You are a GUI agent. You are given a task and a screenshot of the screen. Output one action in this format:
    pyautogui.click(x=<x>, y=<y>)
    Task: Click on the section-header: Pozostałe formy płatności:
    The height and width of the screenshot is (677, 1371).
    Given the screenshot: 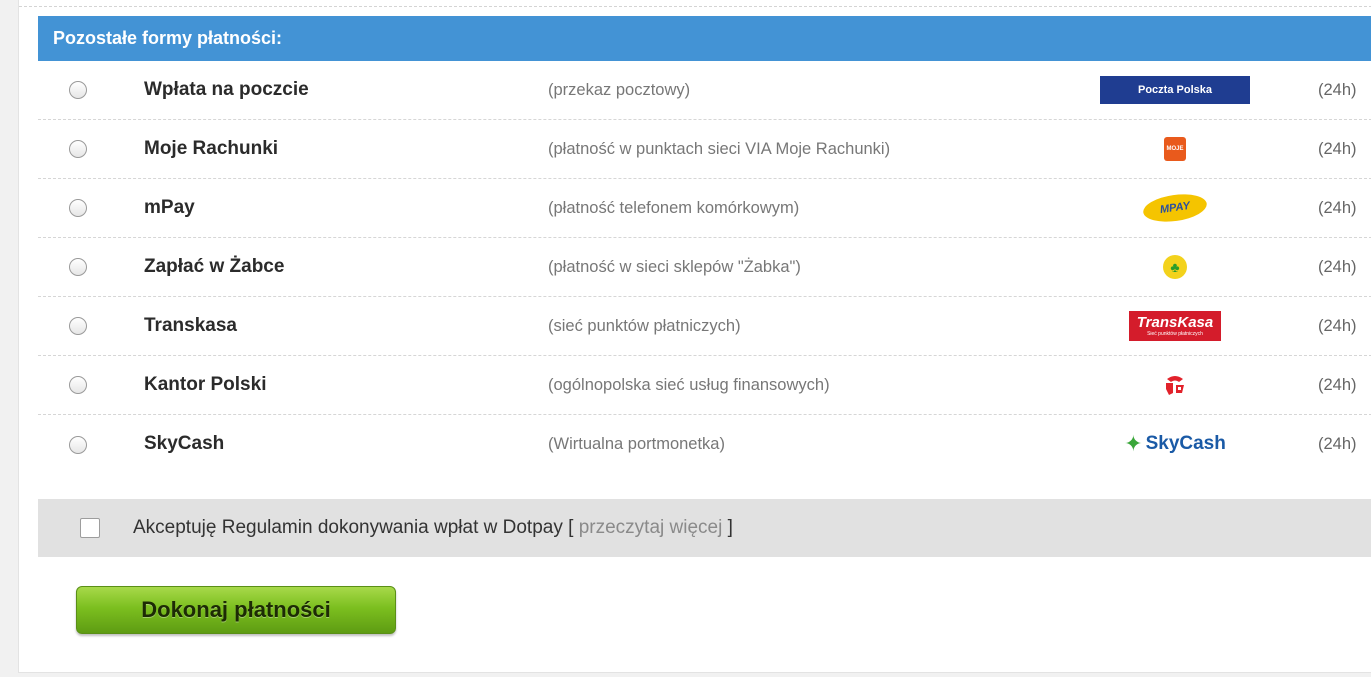 What is the action you would take?
    pyautogui.click(x=704, y=38)
    